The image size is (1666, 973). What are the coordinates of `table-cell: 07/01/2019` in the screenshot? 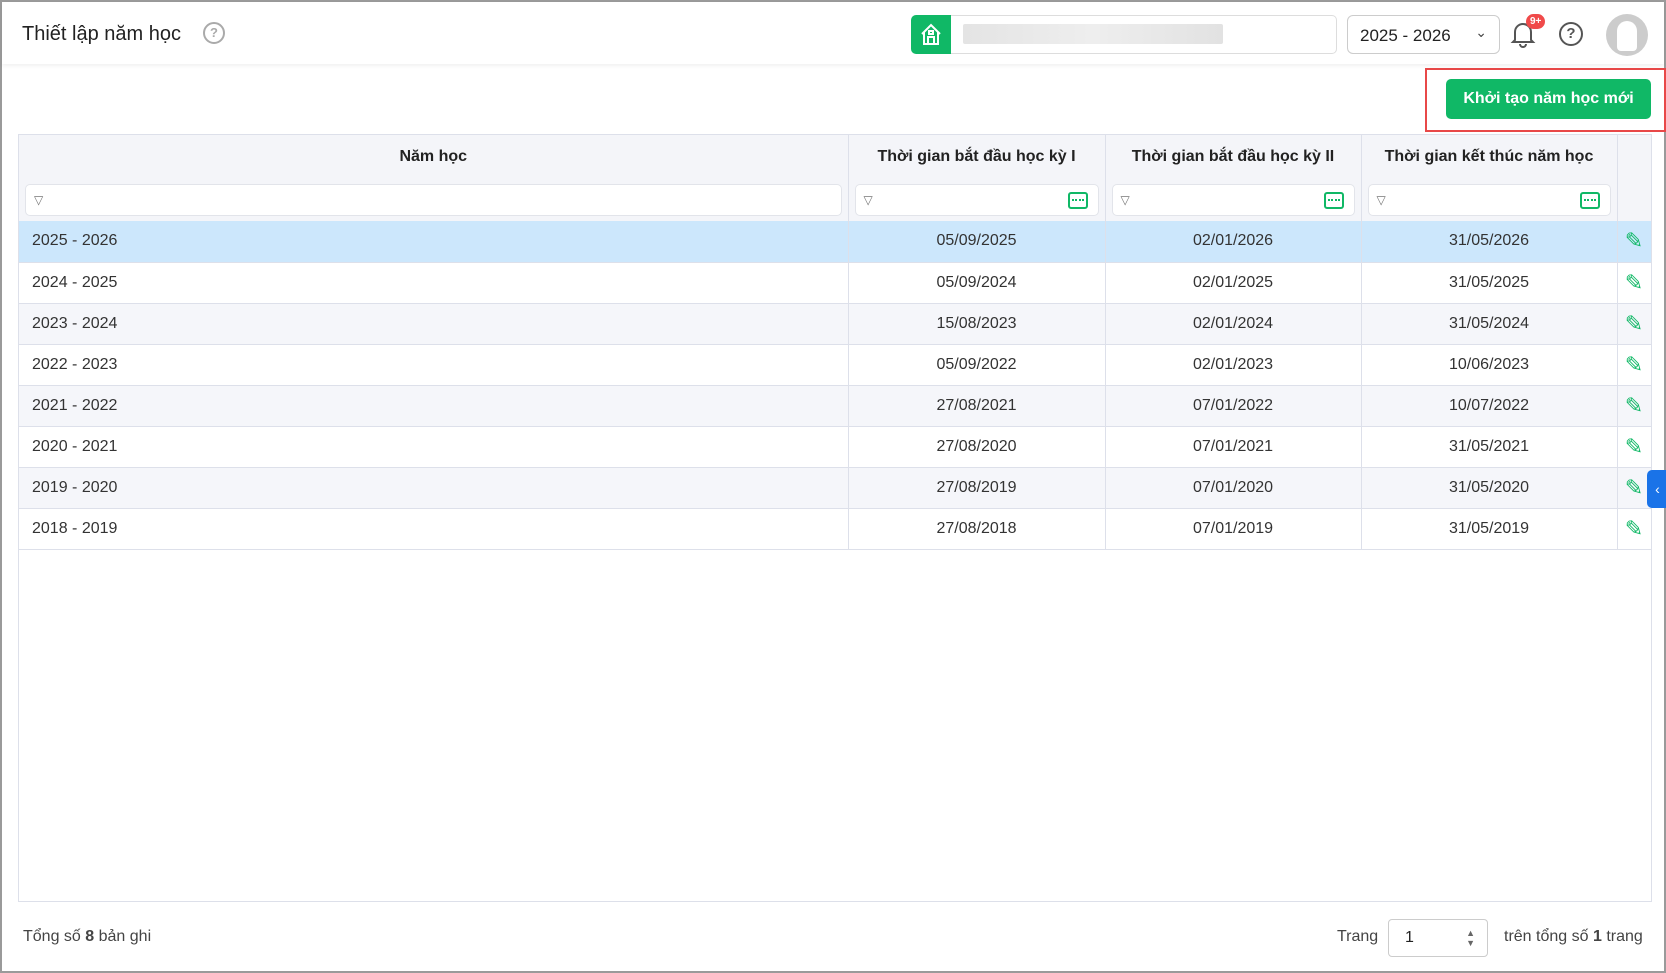 It's located at (1233, 529).